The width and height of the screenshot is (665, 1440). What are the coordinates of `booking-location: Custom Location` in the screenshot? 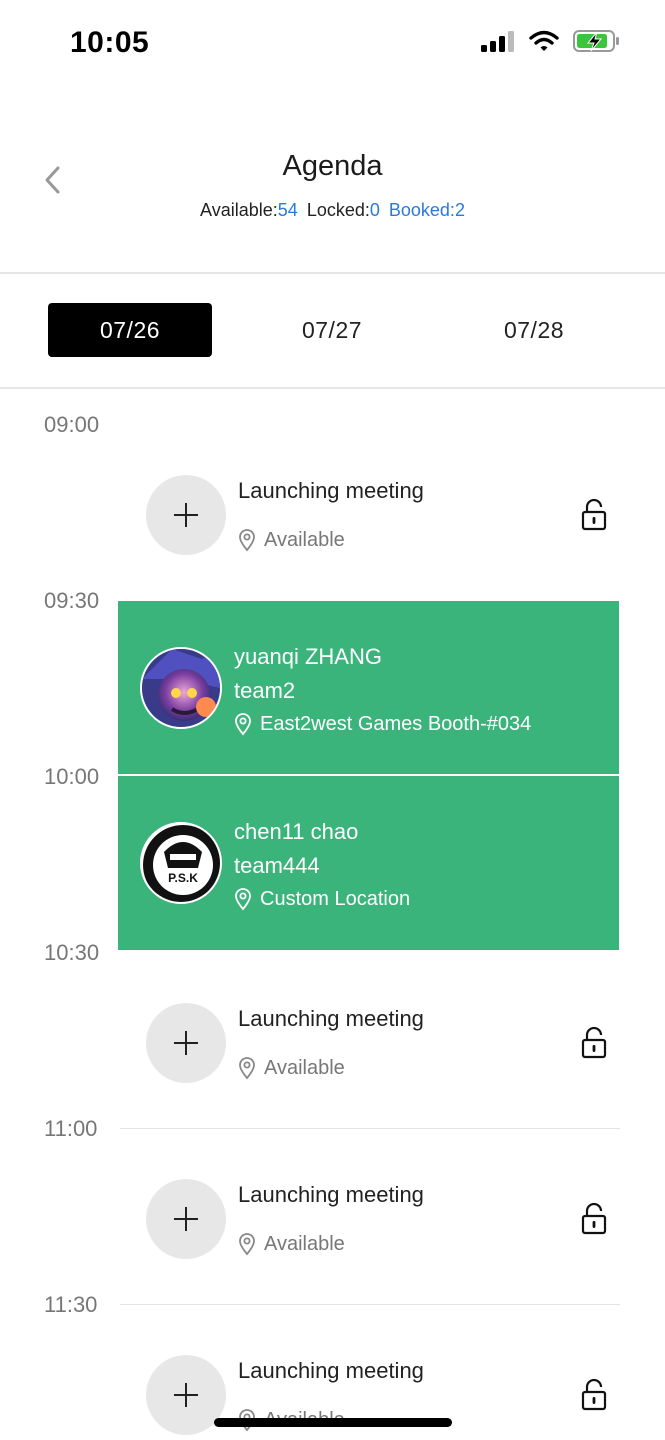 It's located at (322, 899).